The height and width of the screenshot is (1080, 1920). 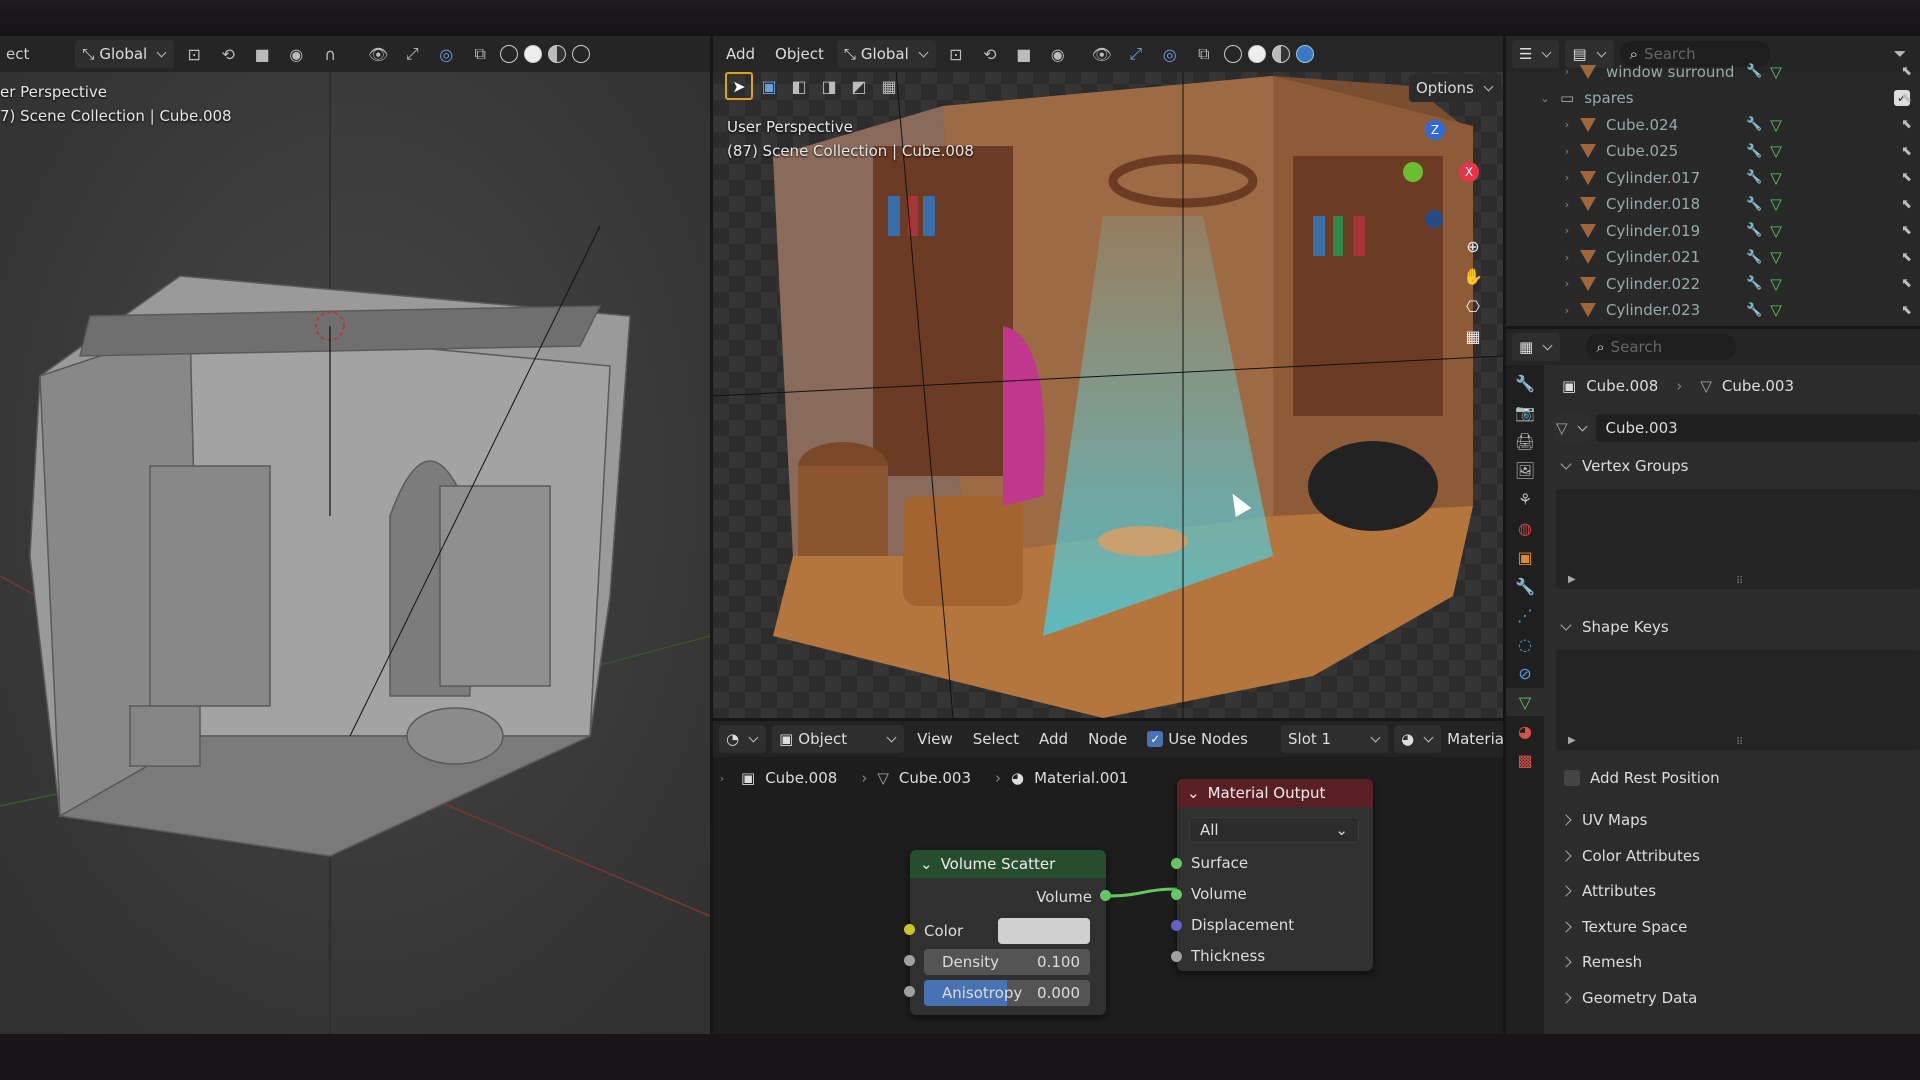 What do you see at coordinates (1102, 54) in the screenshot?
I see `right-visibility-icon: 👁` at bounding box center [1102, 54].